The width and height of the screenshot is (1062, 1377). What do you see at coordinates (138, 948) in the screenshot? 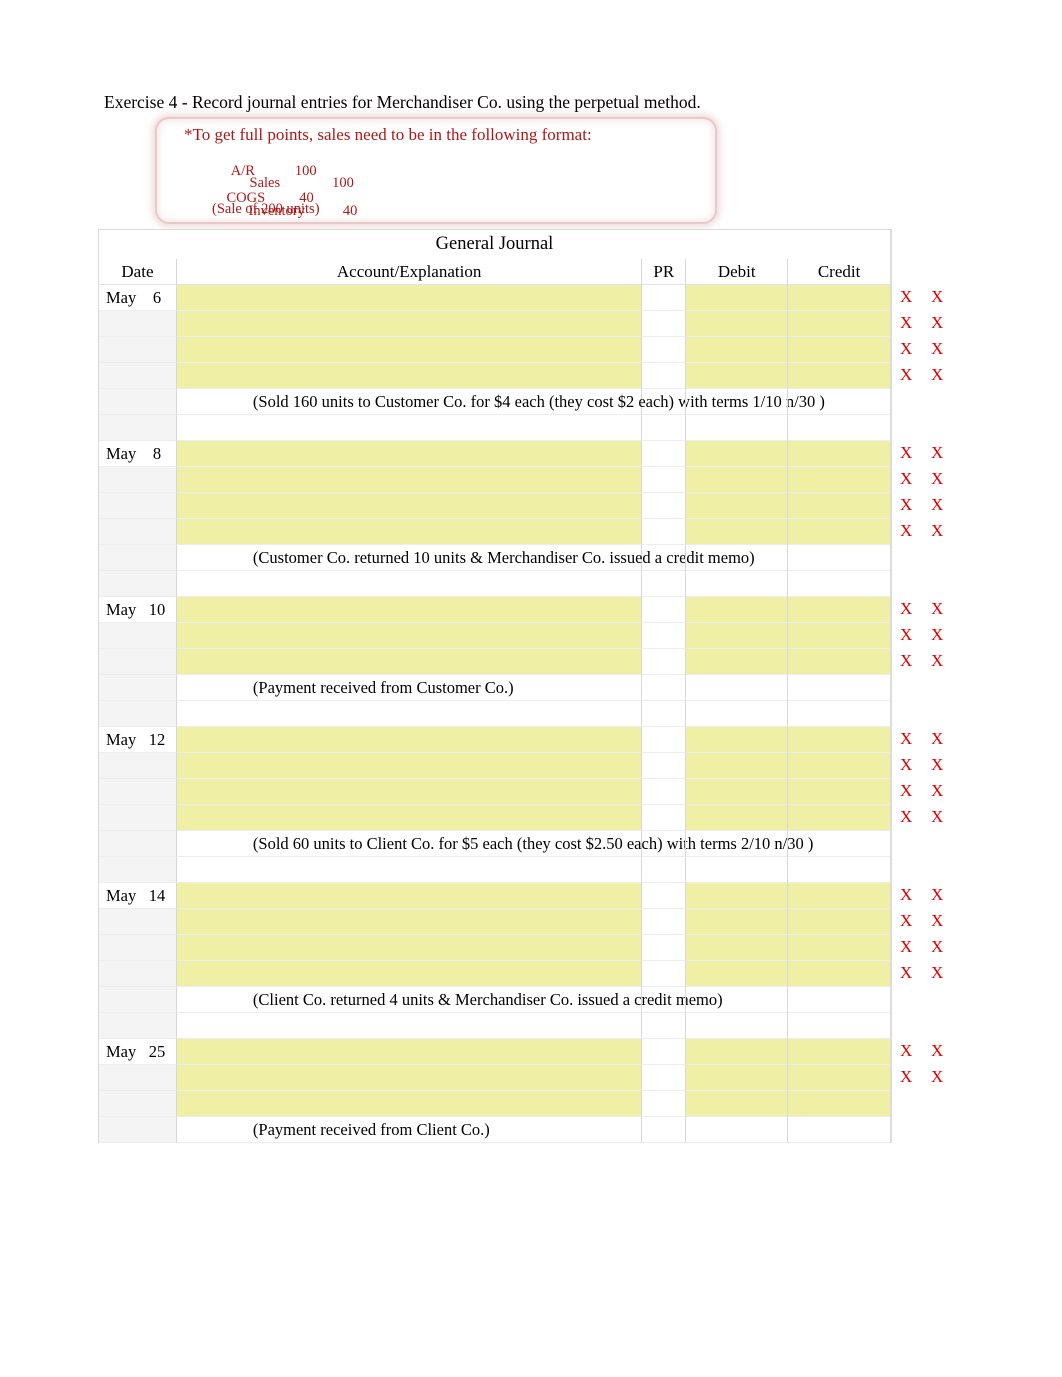
I see `date-filler-cell` at bounding box center [138, 948].